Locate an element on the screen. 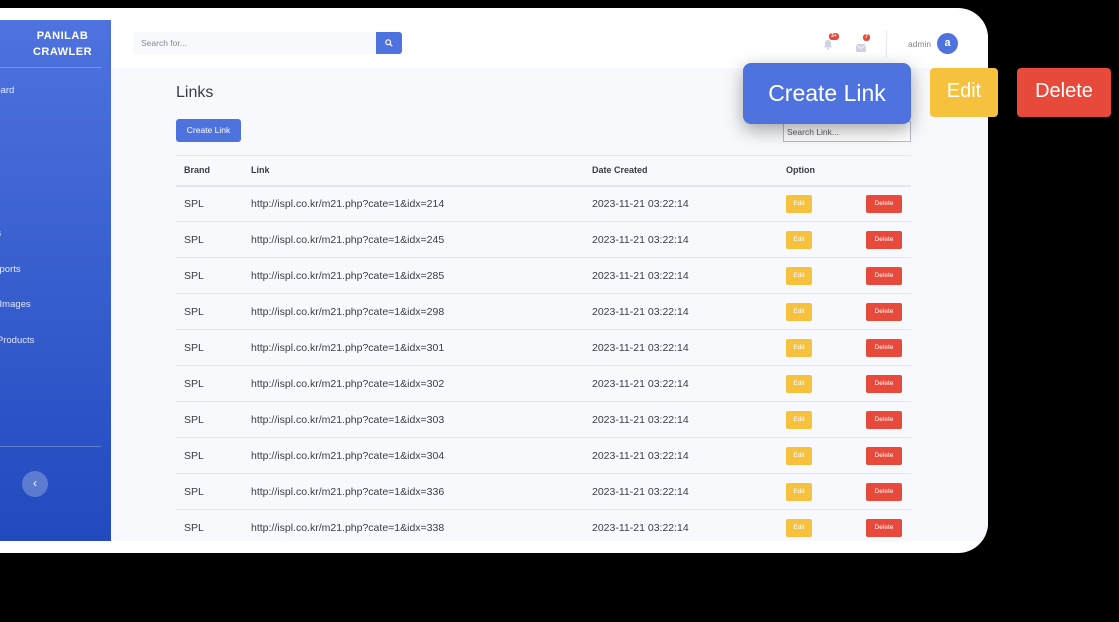 This screenshot has height=622, width=1119. column-header-date-created: Date Created is located at coordinates (681, 171).